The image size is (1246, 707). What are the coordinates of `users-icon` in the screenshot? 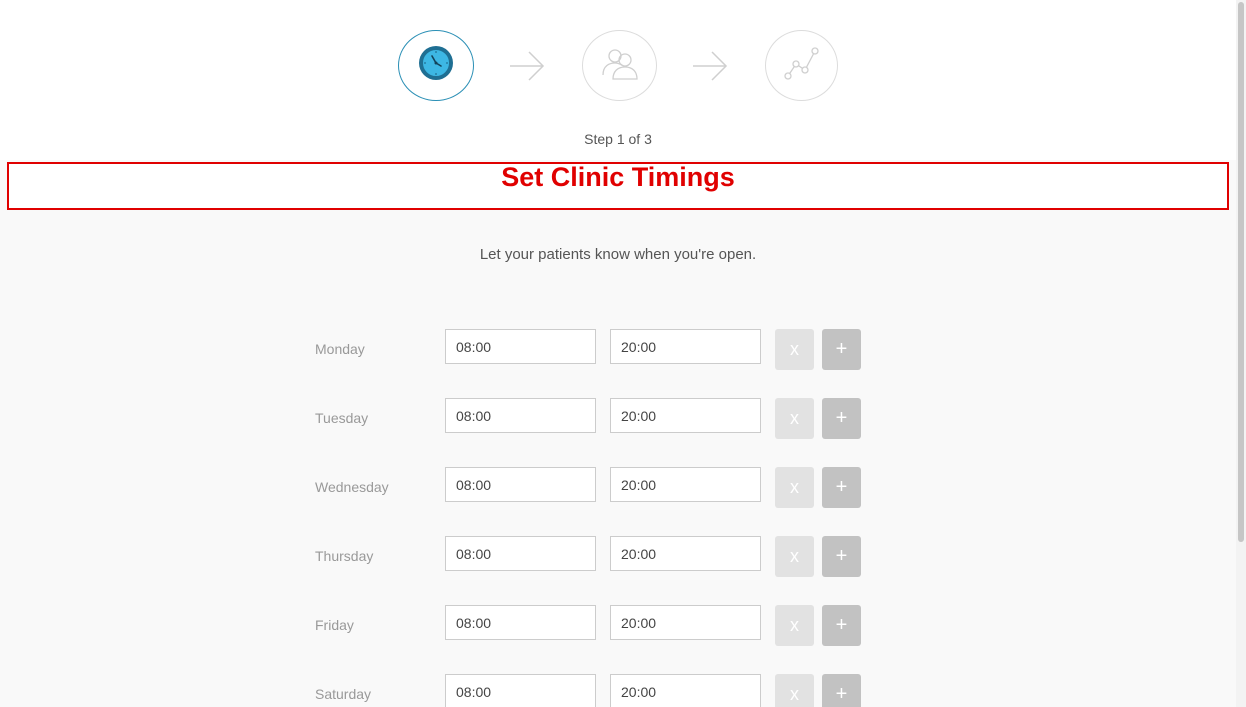 It's located at (620, 65).